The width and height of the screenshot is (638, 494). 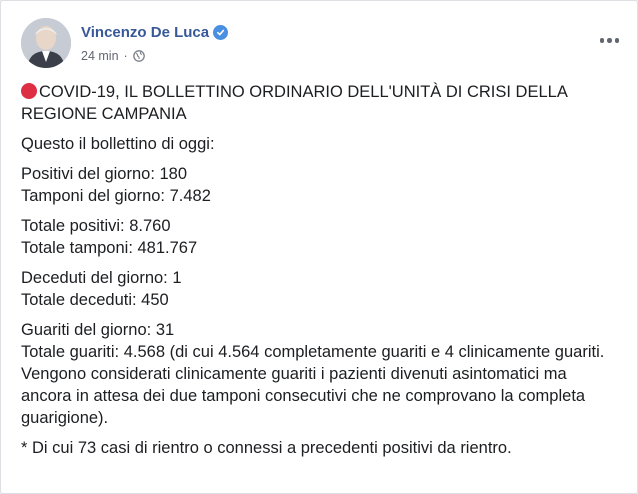 I want to click on total-deaths: Totale deceduti: 450, so click(x=95, y=300).